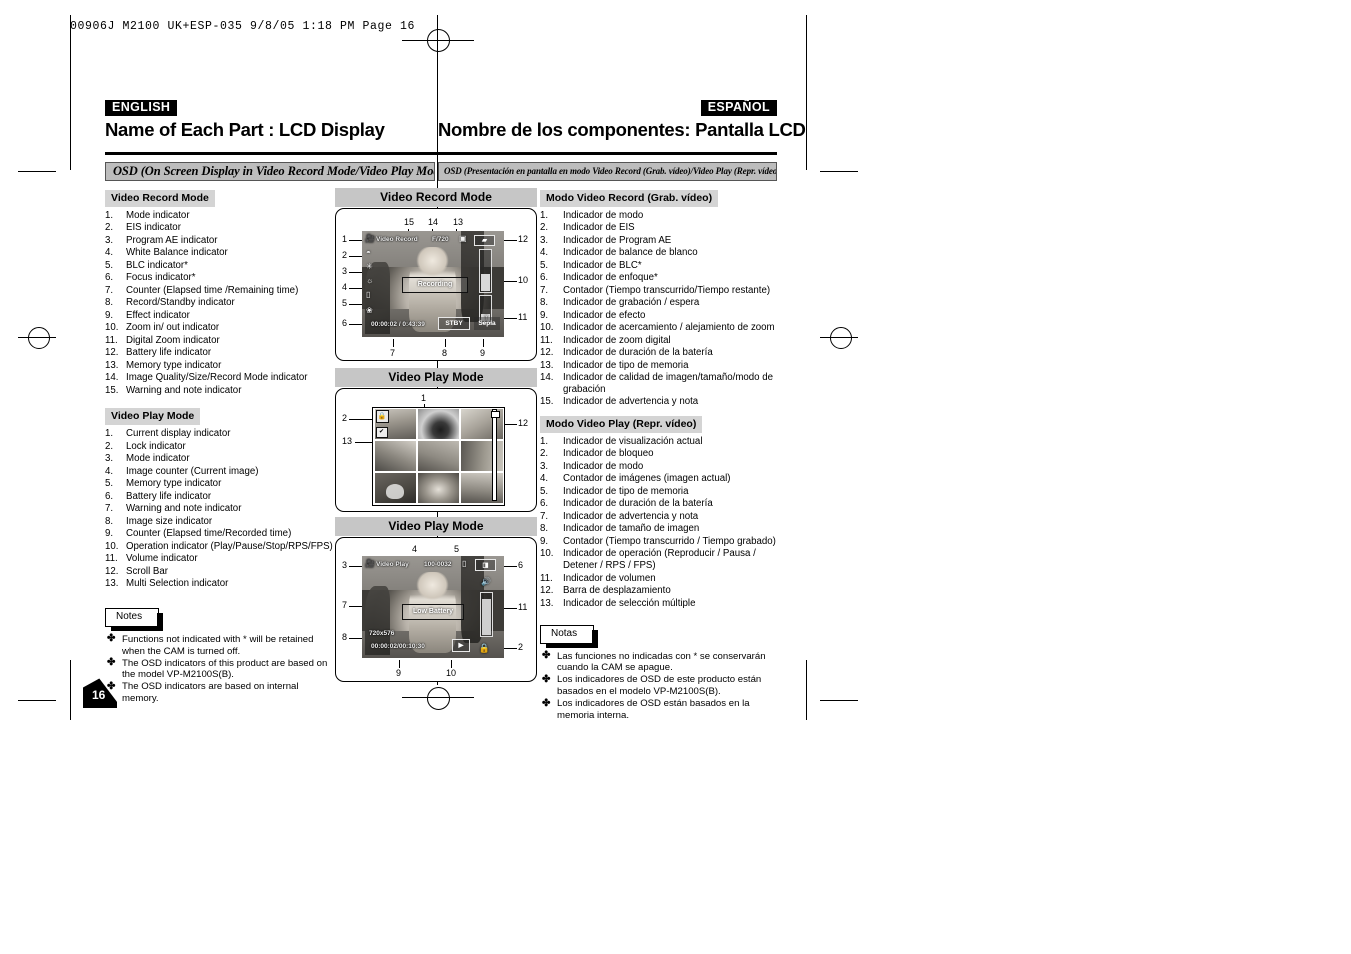 Image resolution: width=1351 pixels, height=954 pixels. I want to click on list-item: 4. White Balance indicator, so click(166, 252).